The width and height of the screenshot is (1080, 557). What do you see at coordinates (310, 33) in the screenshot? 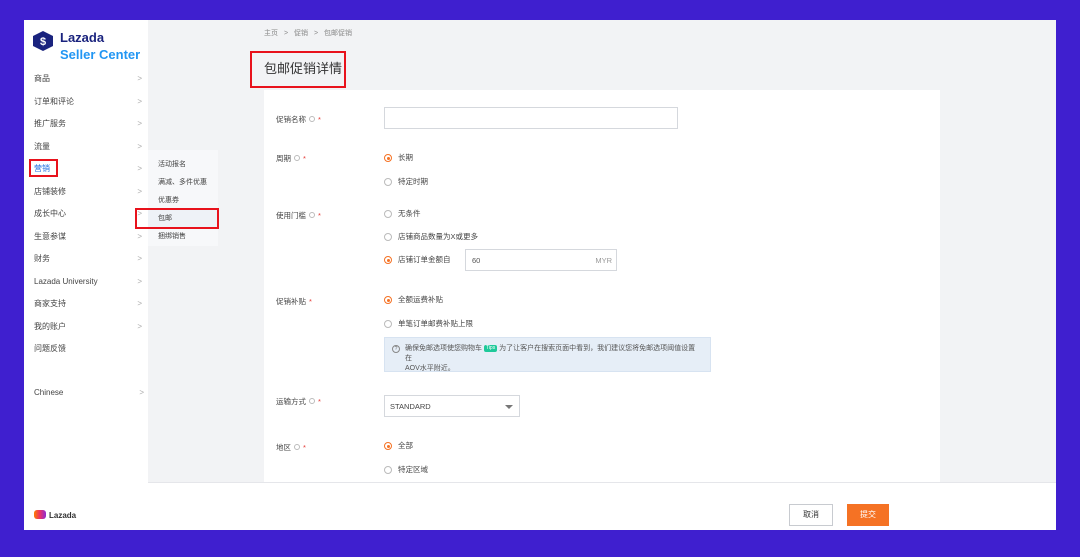
I see `breadcrumb: 主页 > 促销 > 包邮促销` at bounding box center [310, 33].